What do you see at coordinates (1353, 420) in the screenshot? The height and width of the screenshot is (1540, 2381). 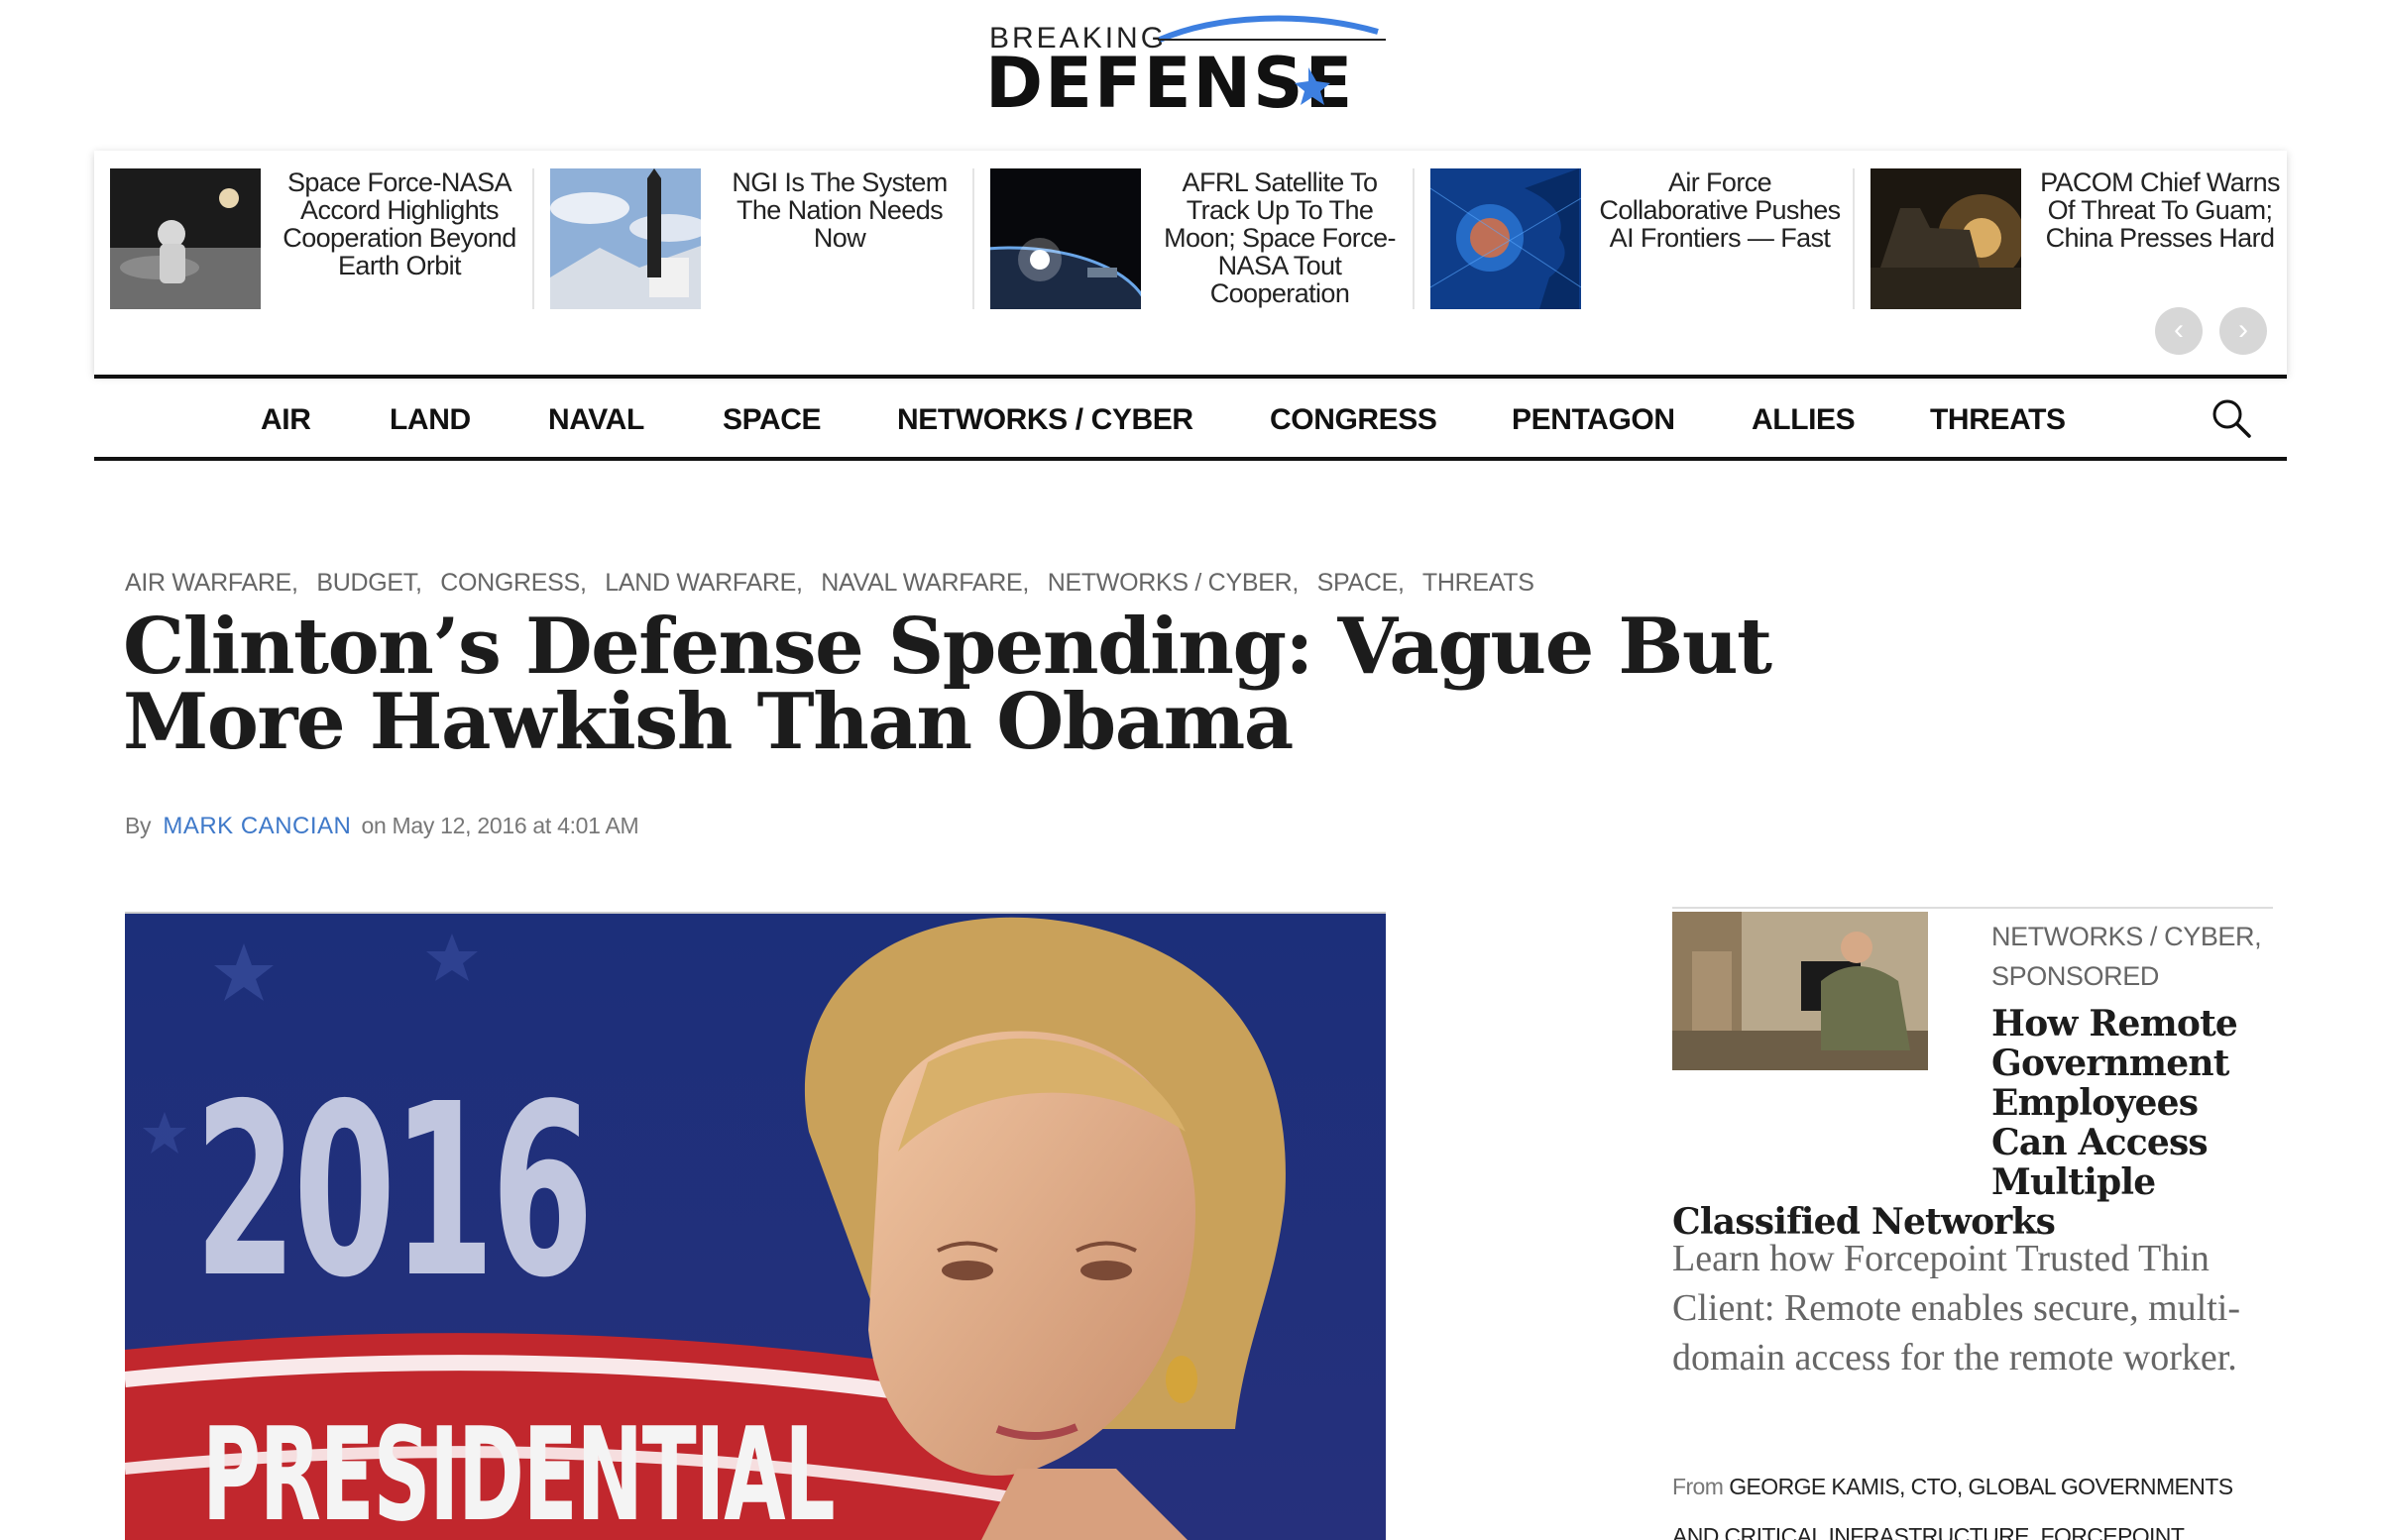 I see `nav-item-congress: CONGRESS` at bounding box center [1353, 420].